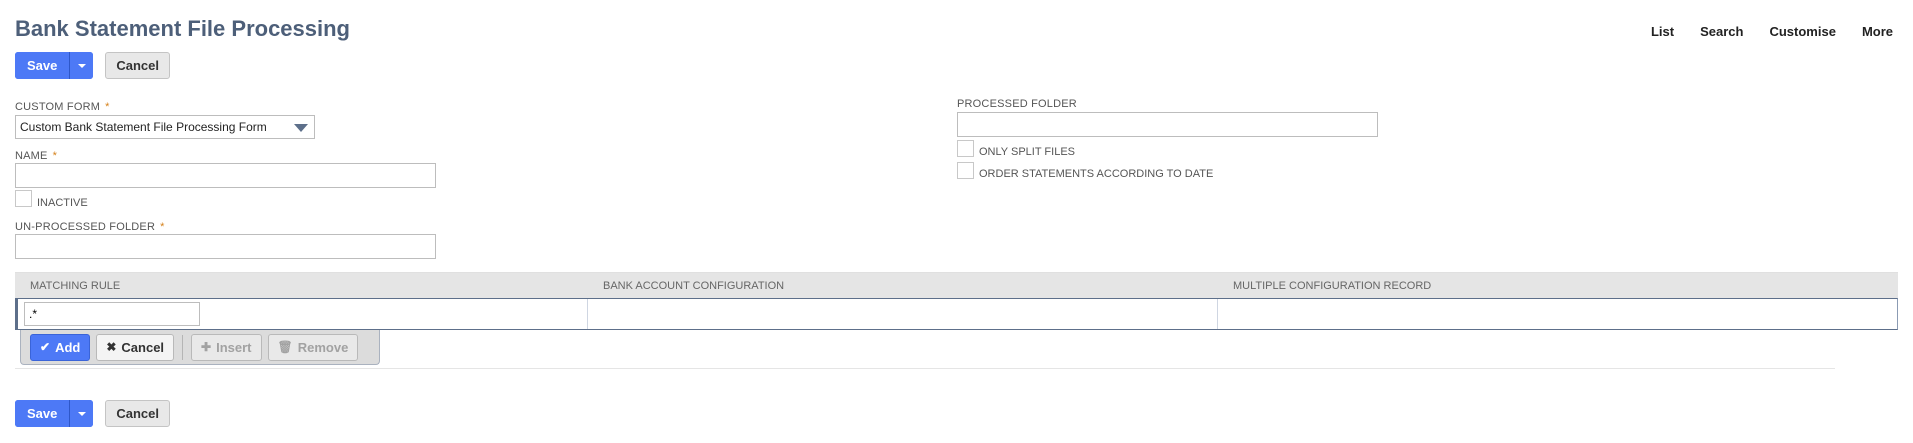 This screenshot has width=1913, height=443. Describe the element at coordinates (183, 347) in the screenshot. I see `toolbar-divider` at that location.